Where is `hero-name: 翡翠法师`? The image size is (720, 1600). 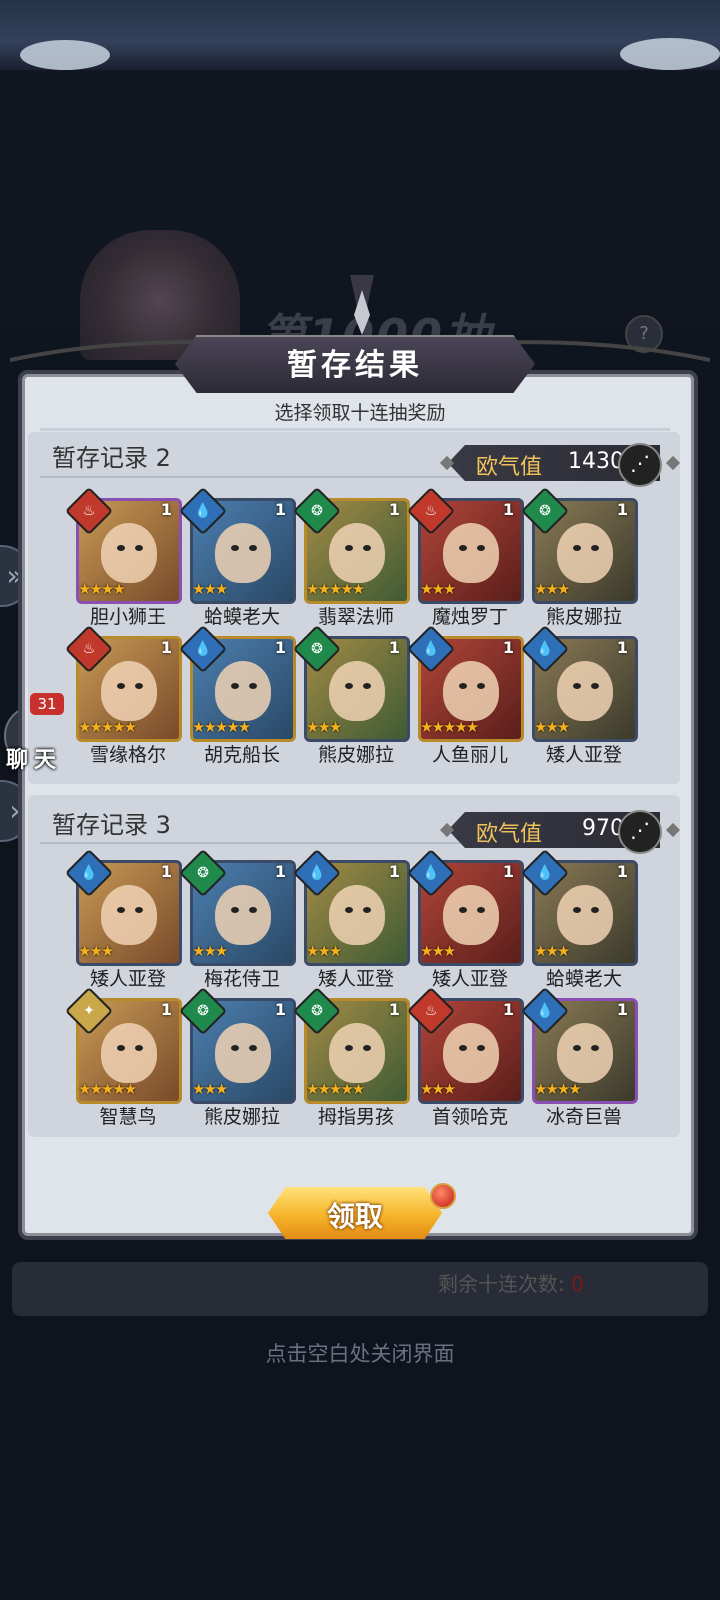 hero-name: 翡翠法师 is located at coordinates (355, 617).